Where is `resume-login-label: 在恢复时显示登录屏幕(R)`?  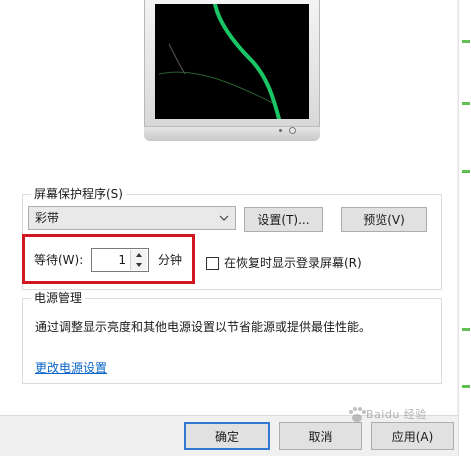
resume-login-label: 在恢复时显示登录屏幕(R) is located at coordinates (293, 263).